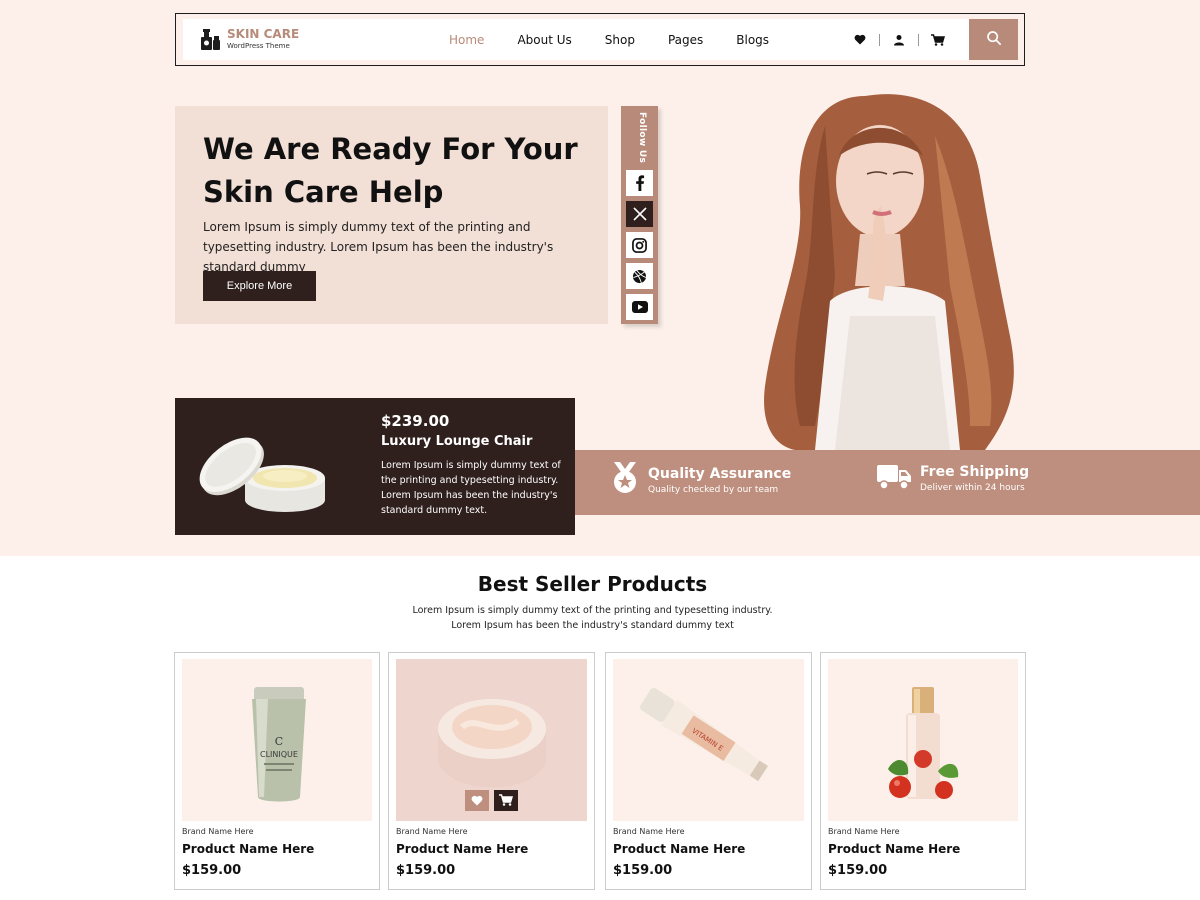 This screenshot has height=900, width=1200. I want to click on header-icons, so click(899, 39).